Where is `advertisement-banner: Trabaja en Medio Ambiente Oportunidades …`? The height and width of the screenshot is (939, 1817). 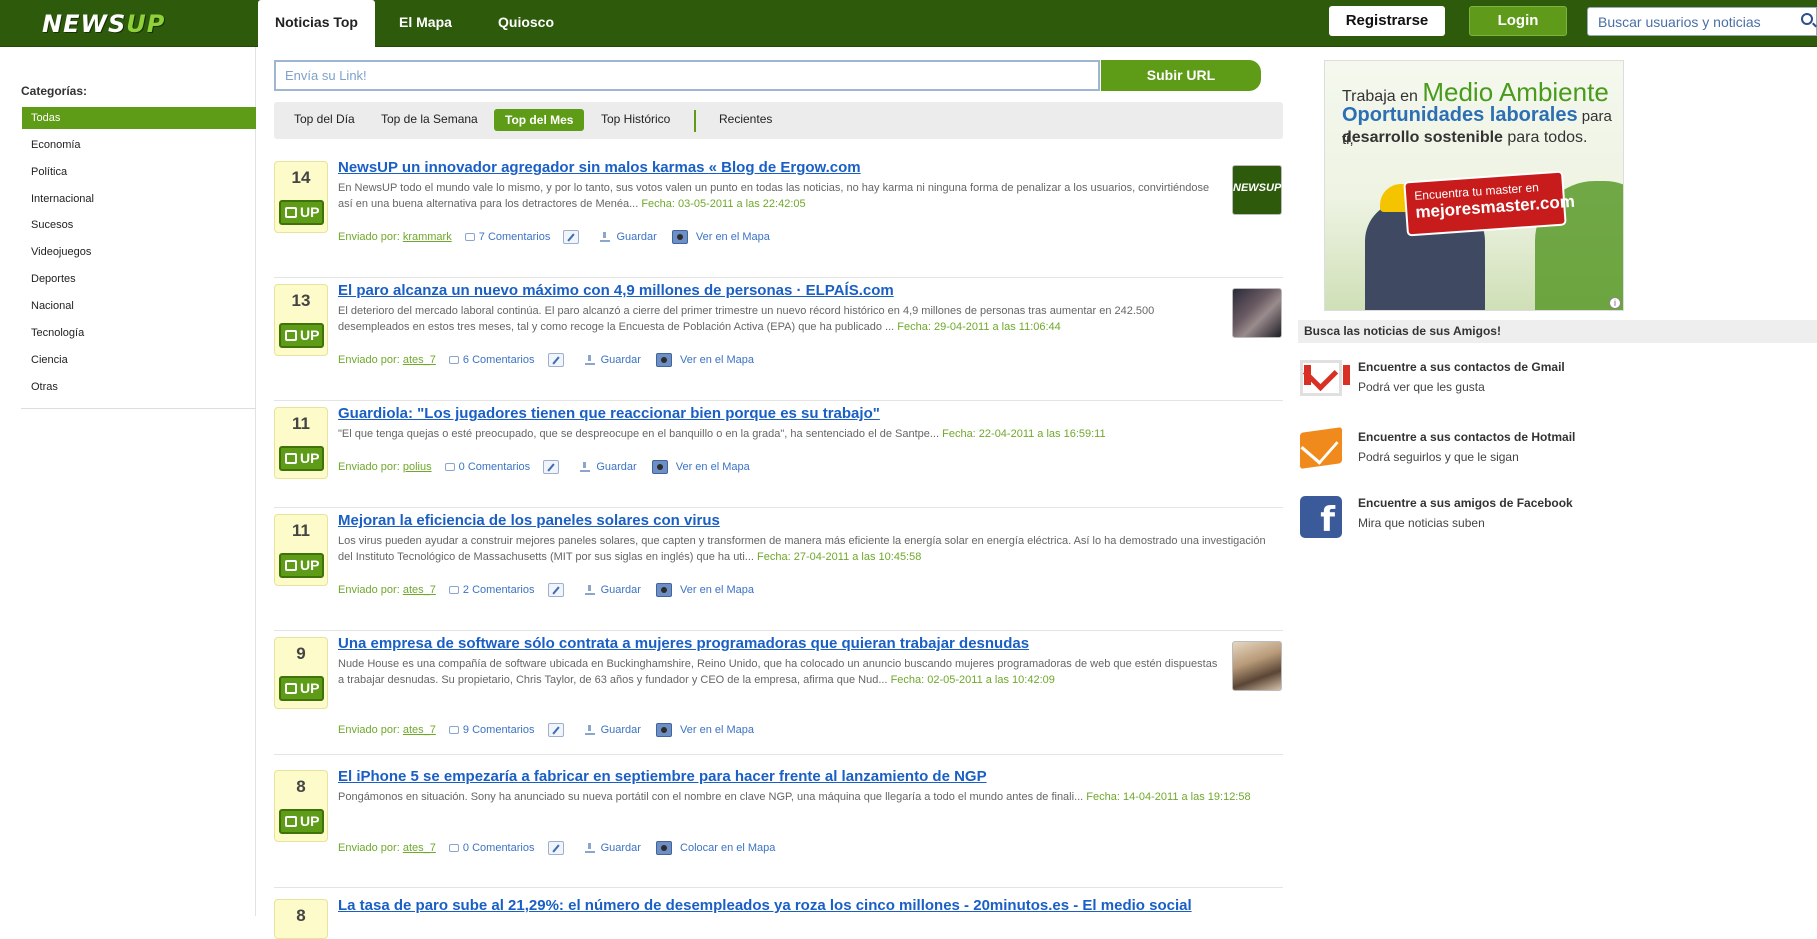
advertisement-banner: Trabaja en Medio Ambiente Oportunidades … is located at coordinates (1474, 185).